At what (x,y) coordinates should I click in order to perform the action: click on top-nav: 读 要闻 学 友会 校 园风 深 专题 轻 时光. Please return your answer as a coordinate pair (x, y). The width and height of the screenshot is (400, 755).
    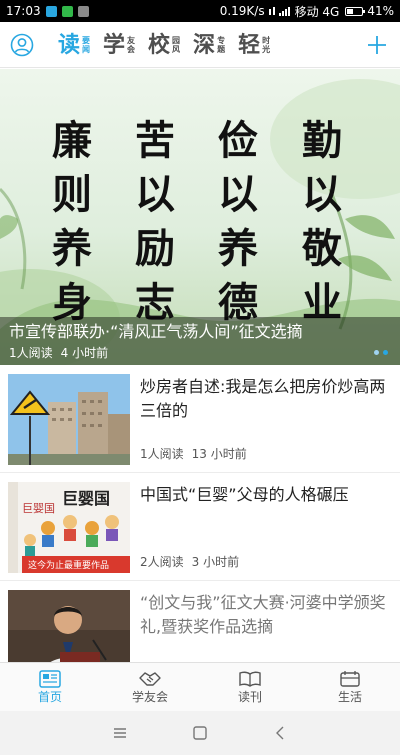
    Looking at the image, I should click on (200, 45).